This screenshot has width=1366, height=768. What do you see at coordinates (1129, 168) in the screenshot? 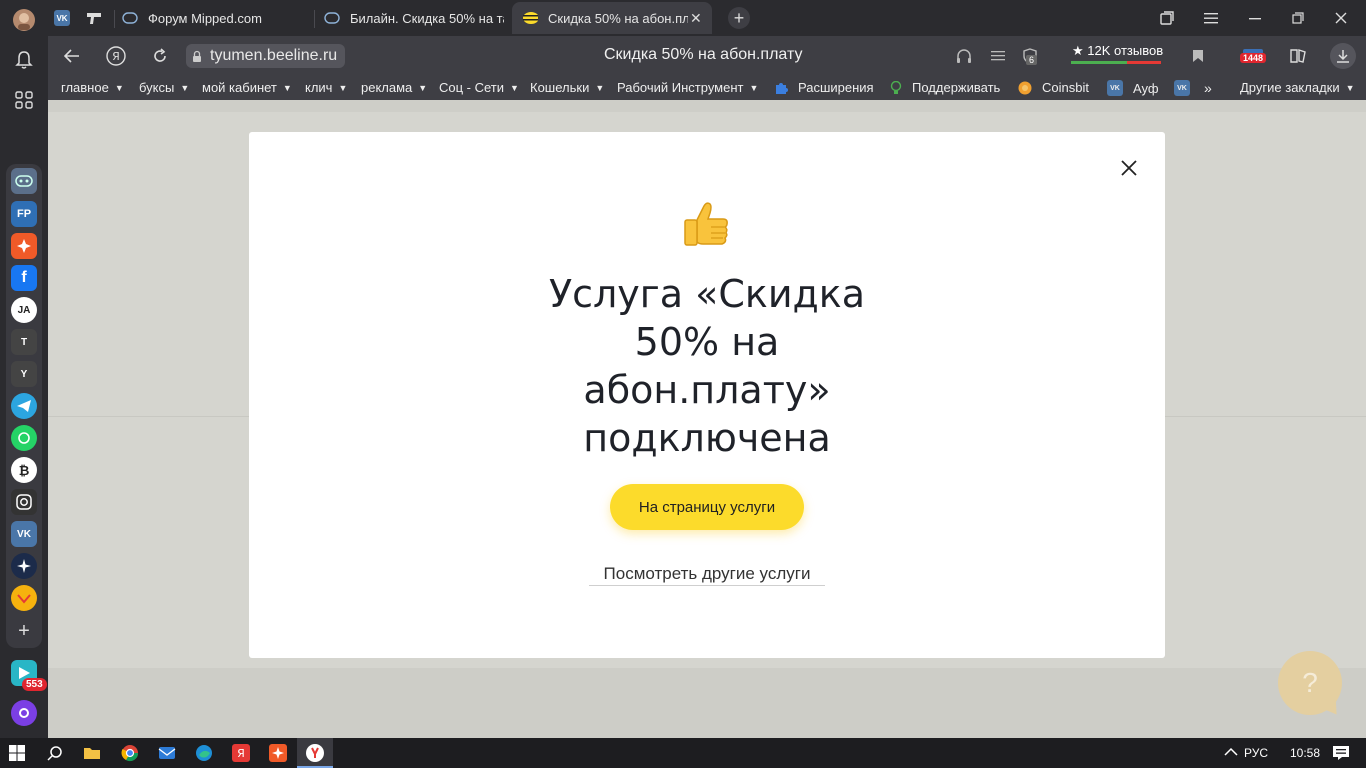
I see `close-icon` at bounding box center [1129, 168].